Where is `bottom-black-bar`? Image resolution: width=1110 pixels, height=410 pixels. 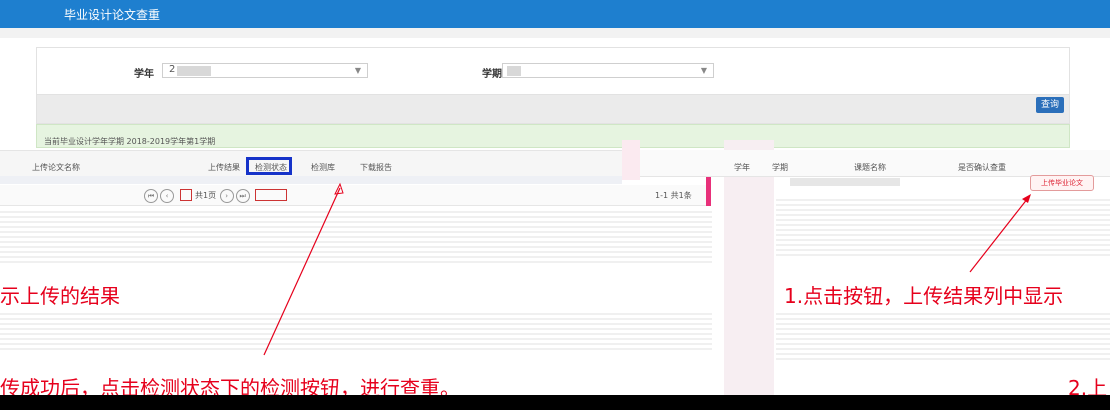 bottom-black-bar is located at coordinates (555, 402).